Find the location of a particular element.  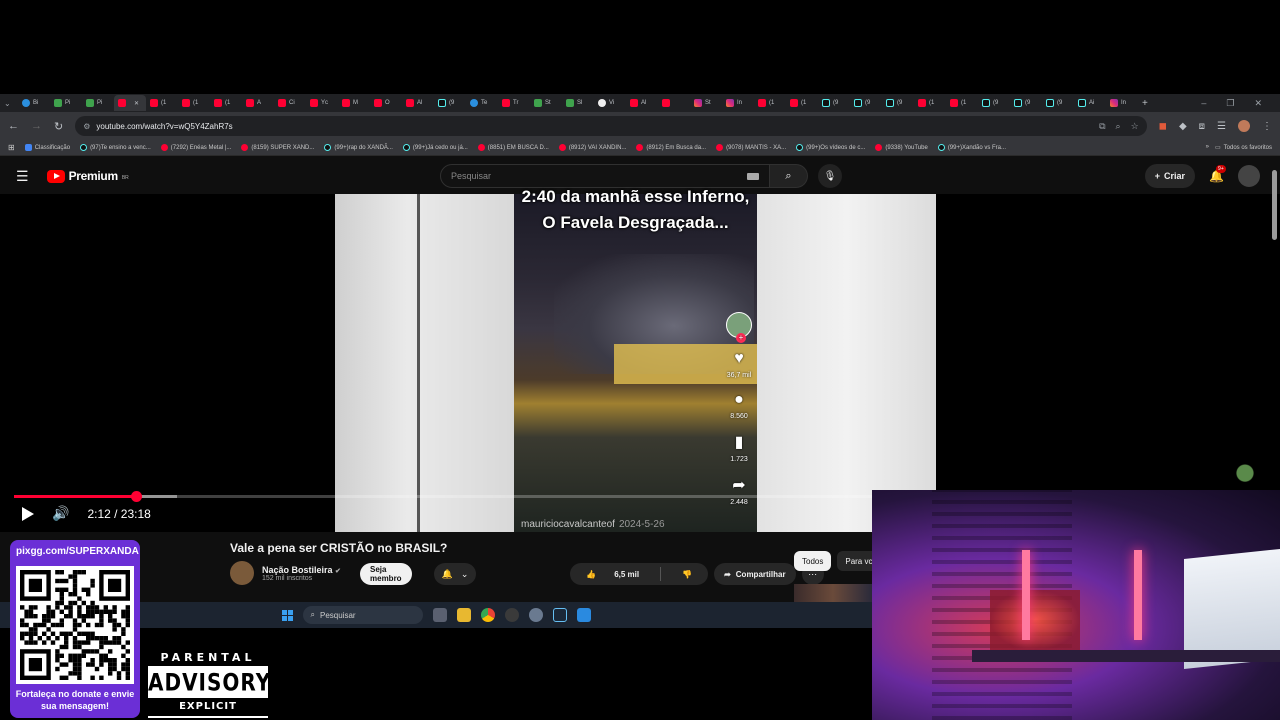

dislike-button: 👎 is located at coordinates (687, 574).